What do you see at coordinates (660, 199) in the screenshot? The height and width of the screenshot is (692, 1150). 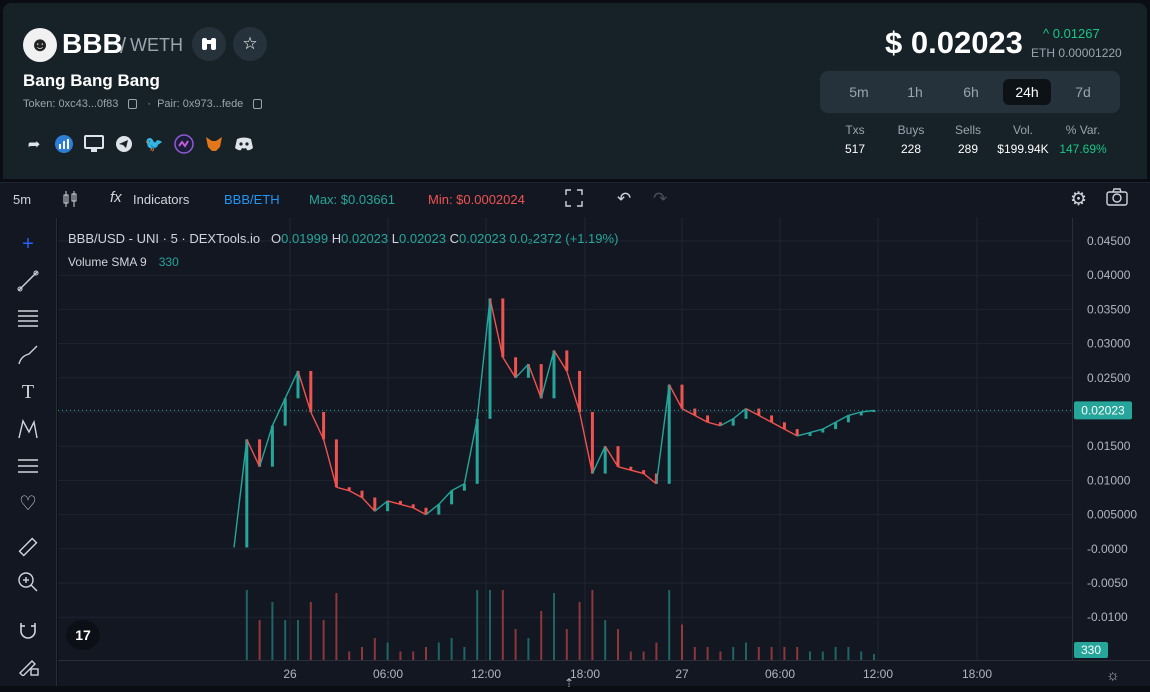 I see `redo-icon: ↷` at bounding box center [660, 199].